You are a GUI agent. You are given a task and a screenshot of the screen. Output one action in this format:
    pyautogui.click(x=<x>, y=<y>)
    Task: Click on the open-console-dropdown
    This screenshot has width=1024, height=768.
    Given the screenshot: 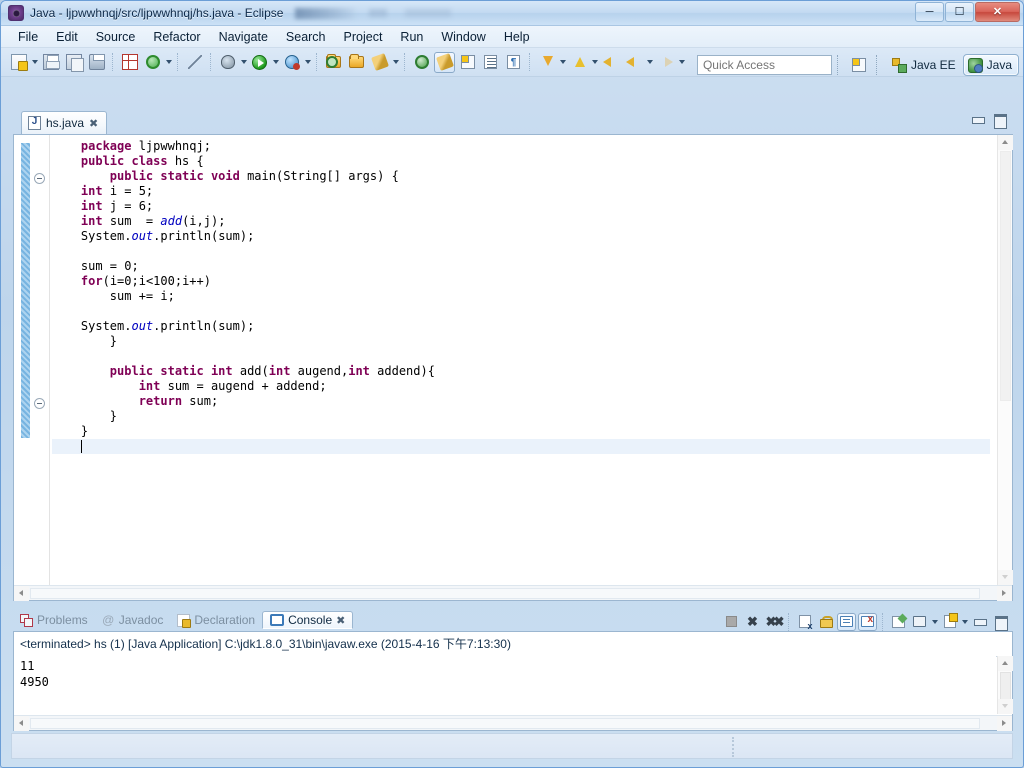 What is the action you would take?
    pyautogui.click(x=964, y=621)
    